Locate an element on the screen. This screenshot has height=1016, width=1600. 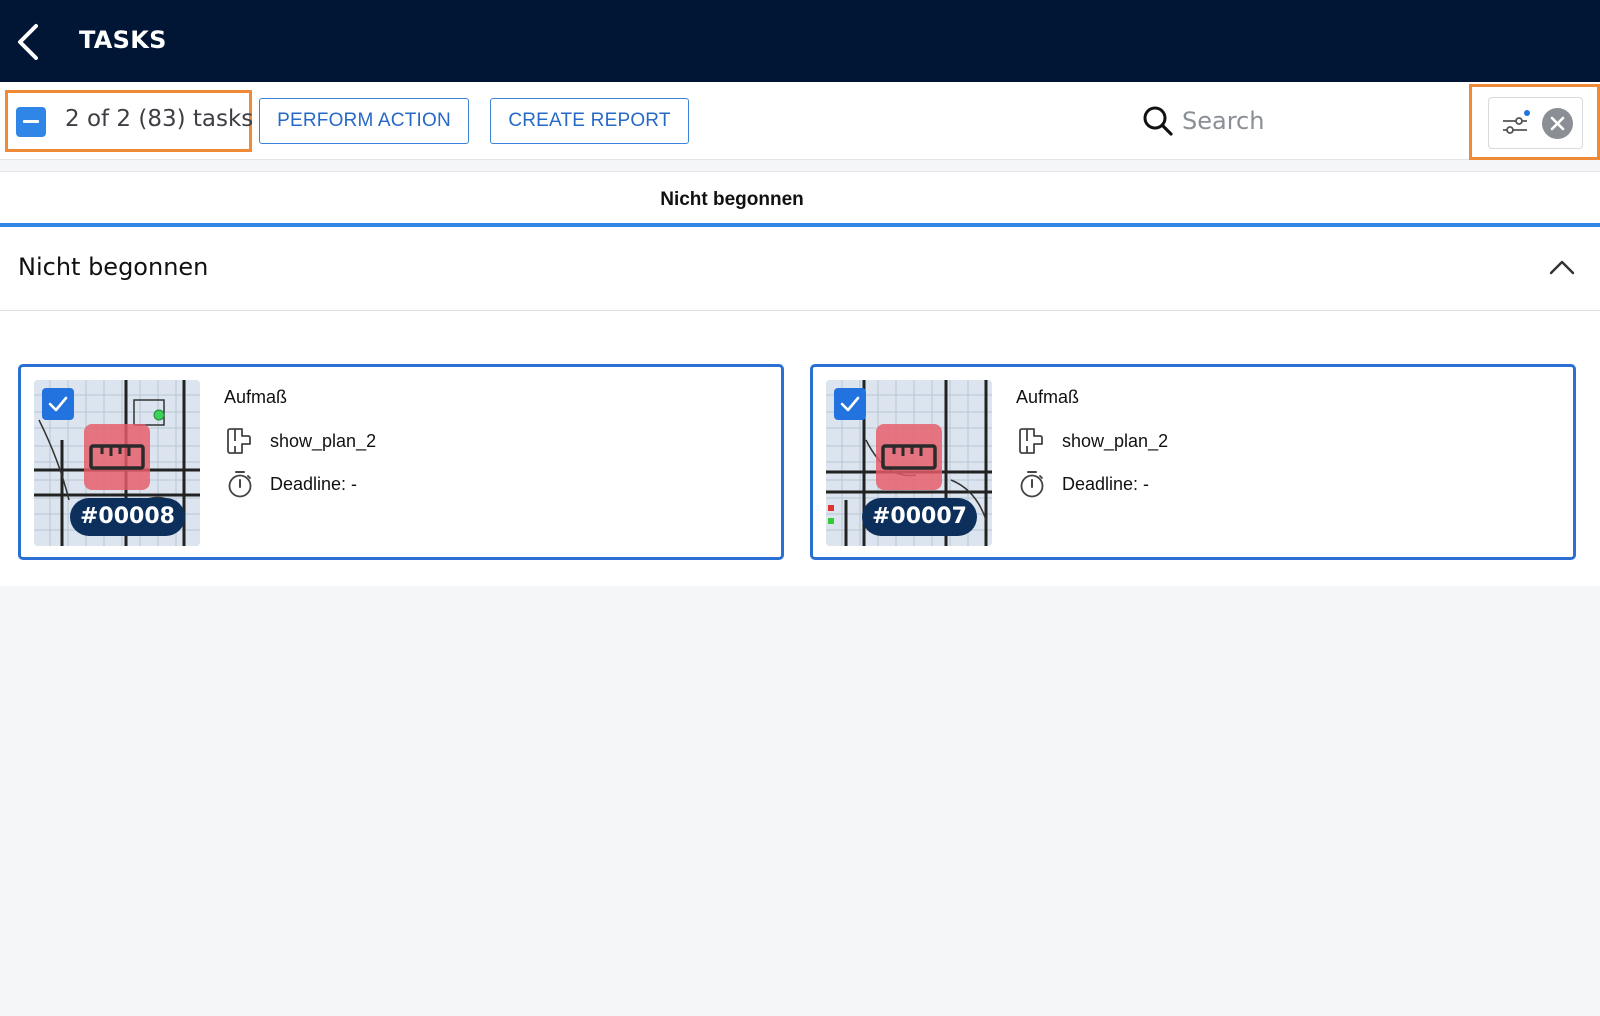
plan-thumbnail: #00008 is located at coordinates (117, 463).